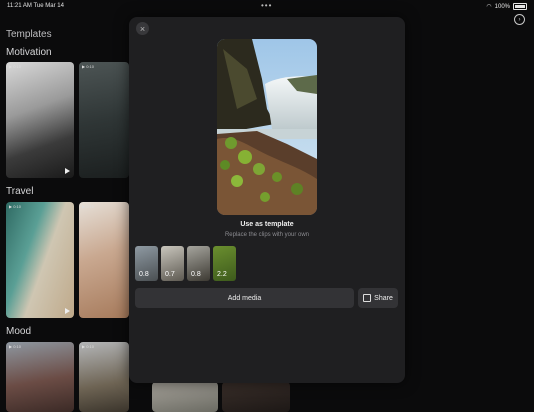 This screenshot has height=412, width=534. I want to click on status-time-date: 11:21 AM Tue Mar 14, so click(35, 6).